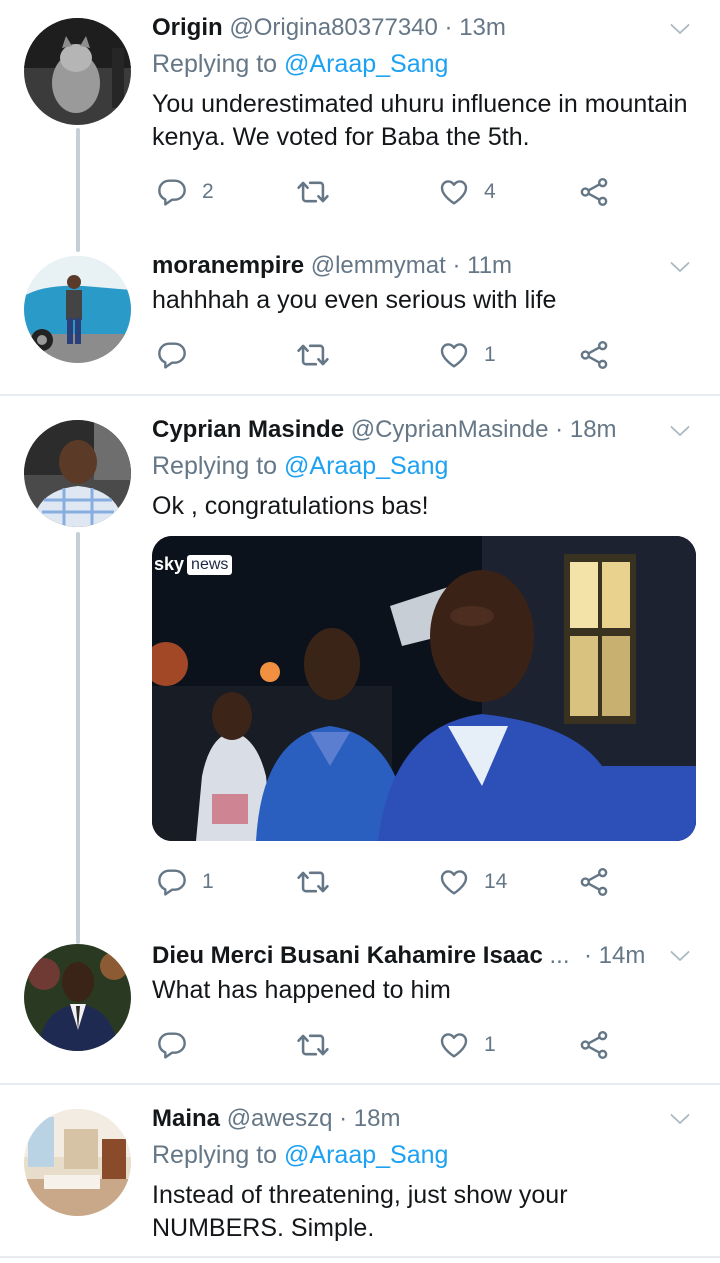  I want to click on tweet-header: Cyprian Masinde @CyprianMasinde · 18m, so click(422, 430).